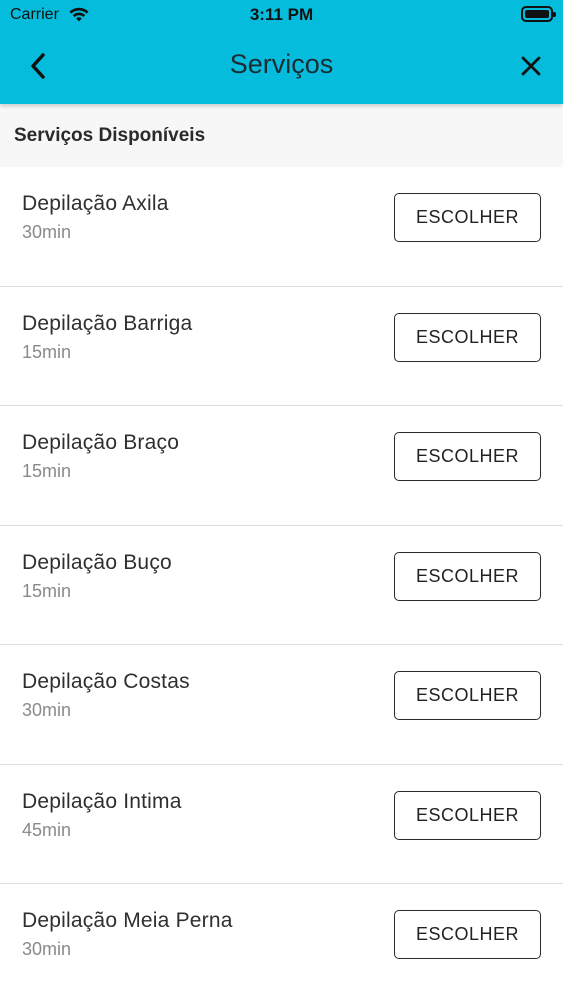 The height and width of the screenshot is (1000, 563). I want to click on list-item: Depilação Meia Perna 30min ESCOLHER, so click(281, 942).